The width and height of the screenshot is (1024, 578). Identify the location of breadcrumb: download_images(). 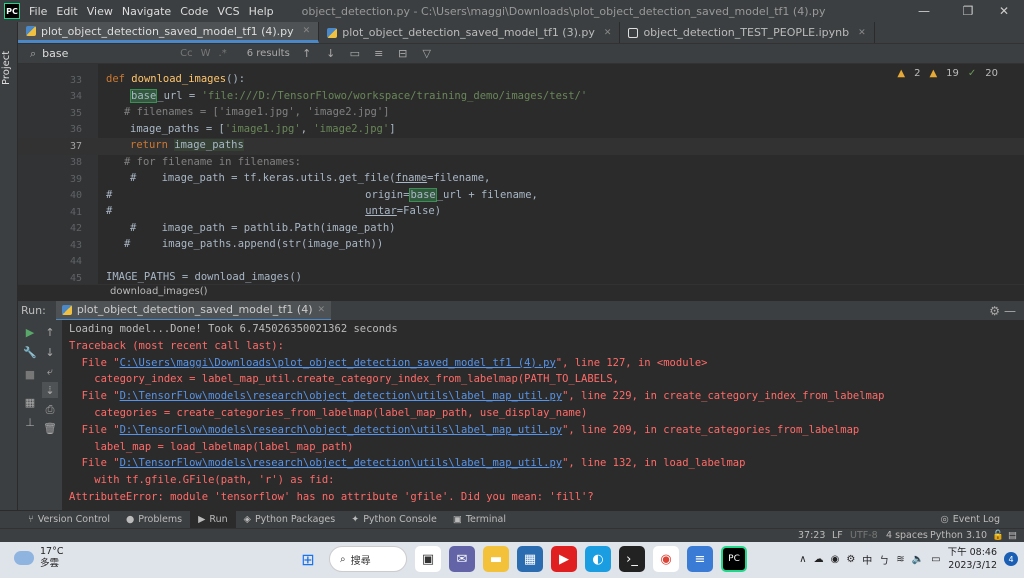
(159, 291).